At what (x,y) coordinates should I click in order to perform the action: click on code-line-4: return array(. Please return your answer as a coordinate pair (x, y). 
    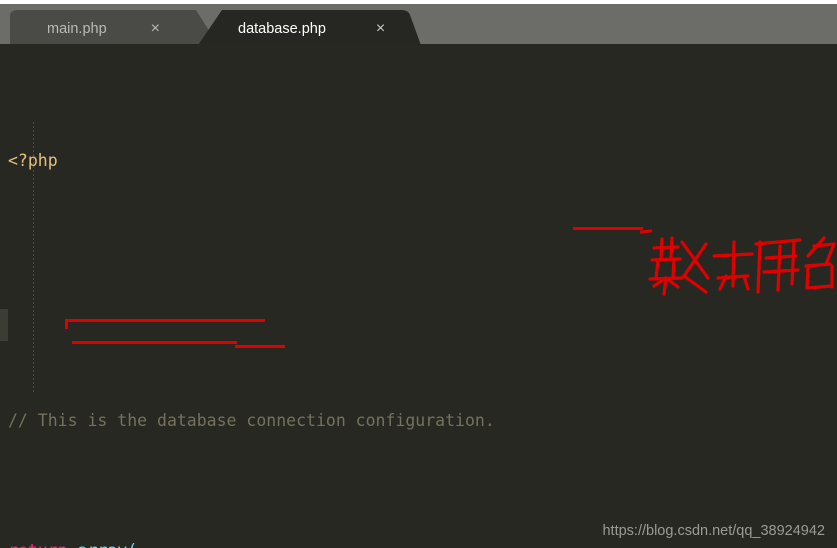
    Looking at the image, I should click on (395, 543).